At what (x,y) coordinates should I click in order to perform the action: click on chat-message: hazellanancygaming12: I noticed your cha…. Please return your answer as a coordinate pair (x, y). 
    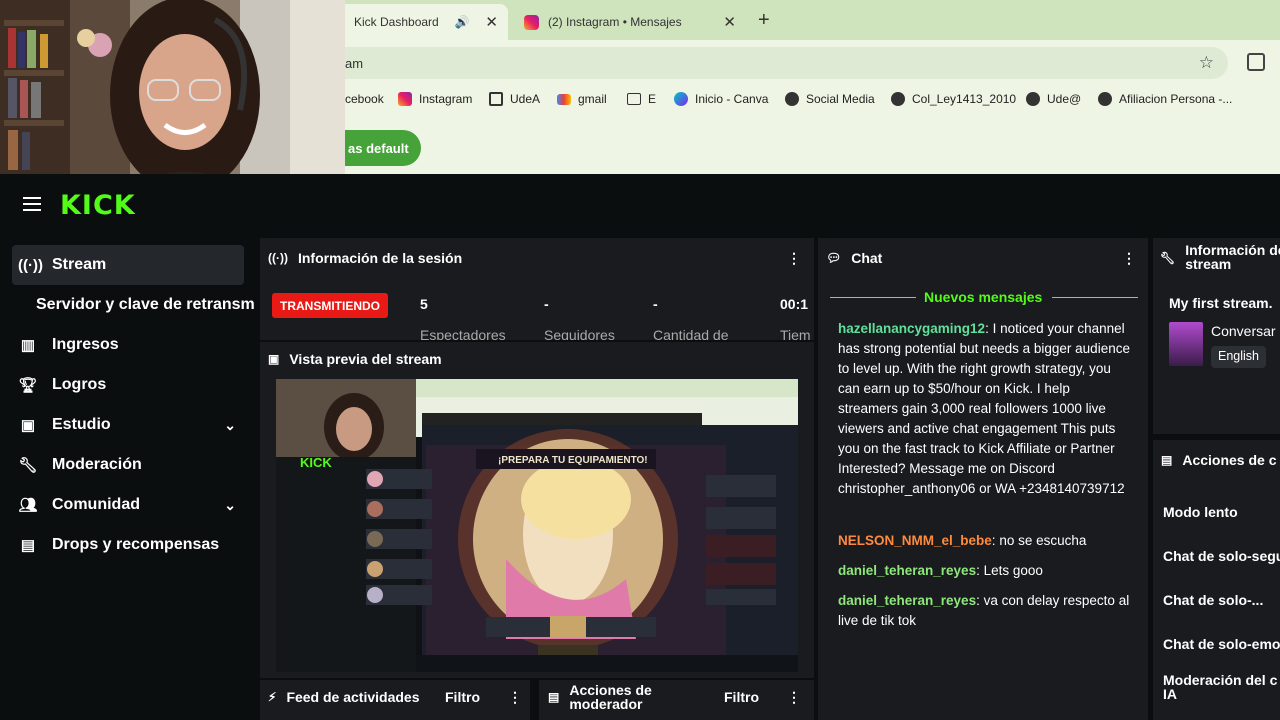
    Looking at the image, I should click on (984, 409).